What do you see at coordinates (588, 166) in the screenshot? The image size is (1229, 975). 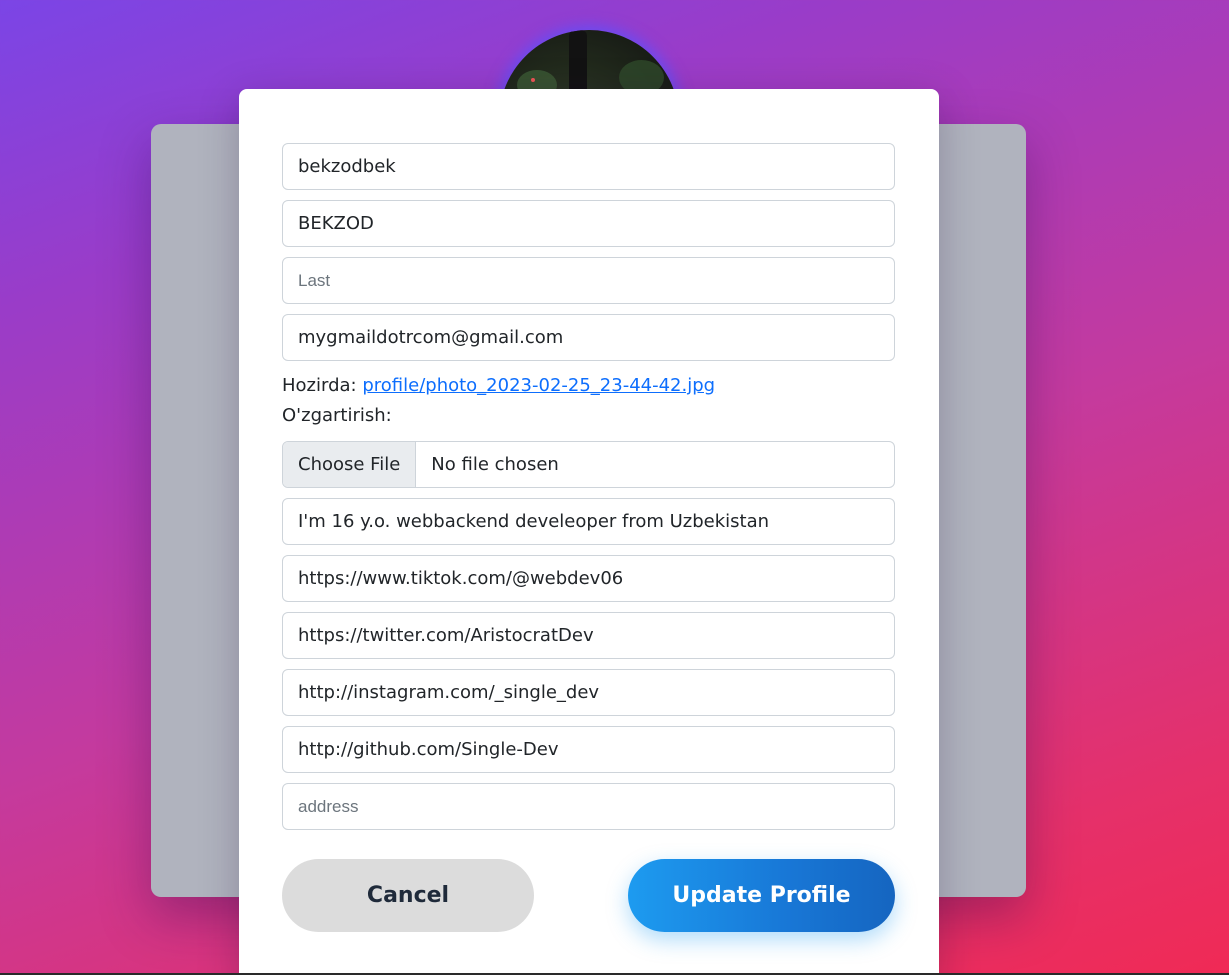 I see `username-input` at bounding box center [588, 166].